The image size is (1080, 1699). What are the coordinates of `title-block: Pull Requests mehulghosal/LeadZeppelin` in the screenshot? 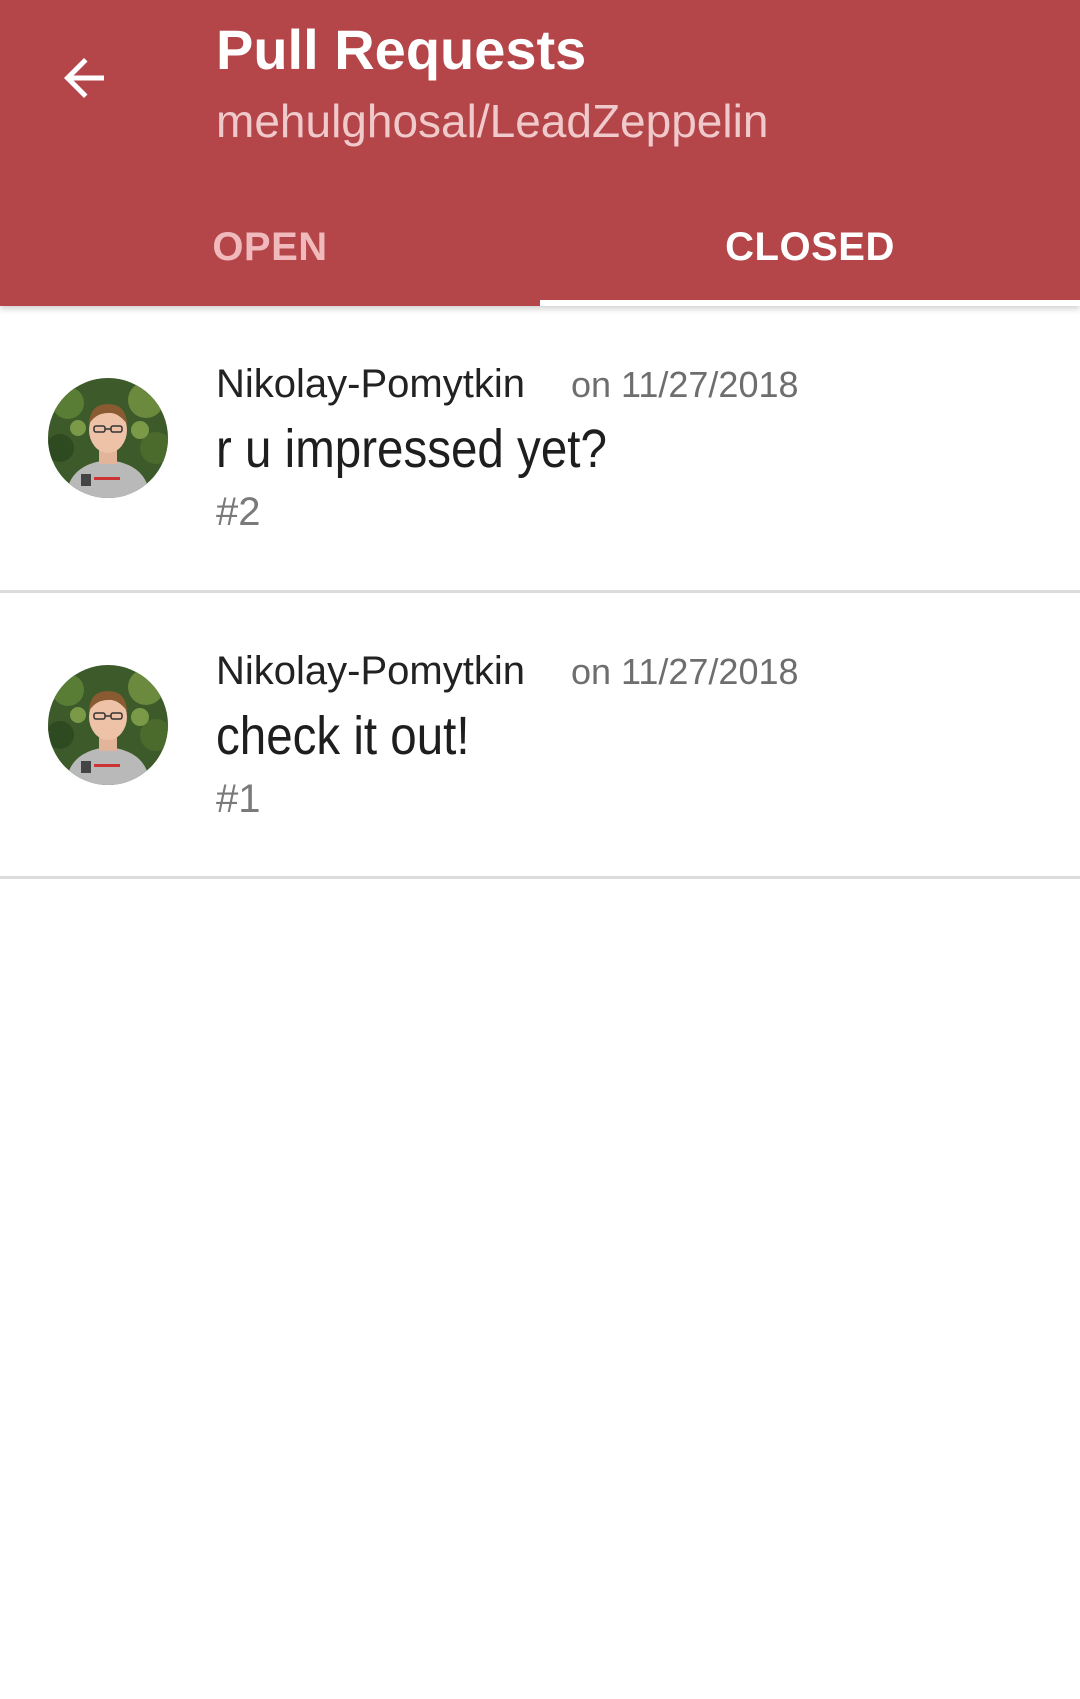 It's located at (492, 85).